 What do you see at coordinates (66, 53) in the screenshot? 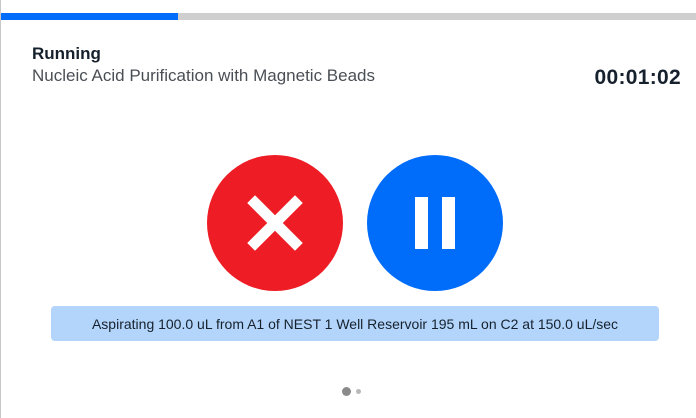
I see `run-status-label: Running` at bounding box center [66, 53].